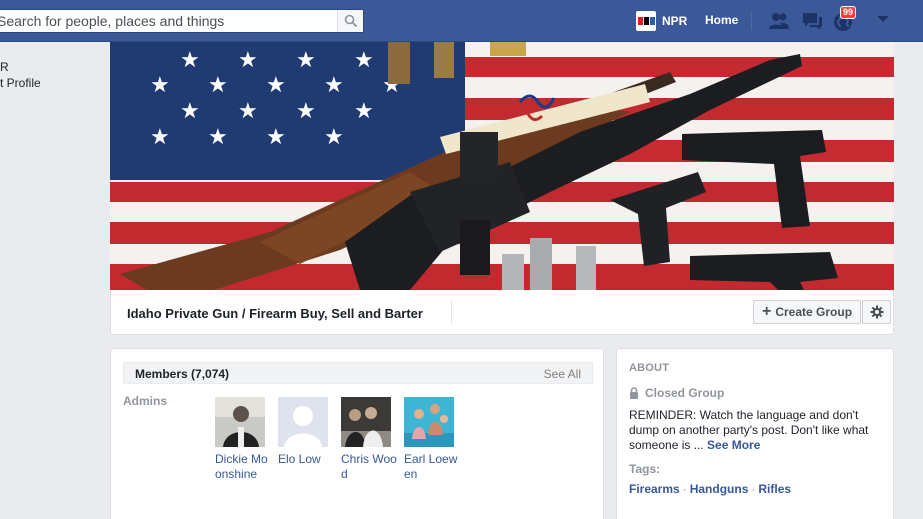 The image size is (923, 519). What do you see at coordinates (883, 19) in the screenshot?
I see `account-caret-icon` at bounding box center [883, 19].